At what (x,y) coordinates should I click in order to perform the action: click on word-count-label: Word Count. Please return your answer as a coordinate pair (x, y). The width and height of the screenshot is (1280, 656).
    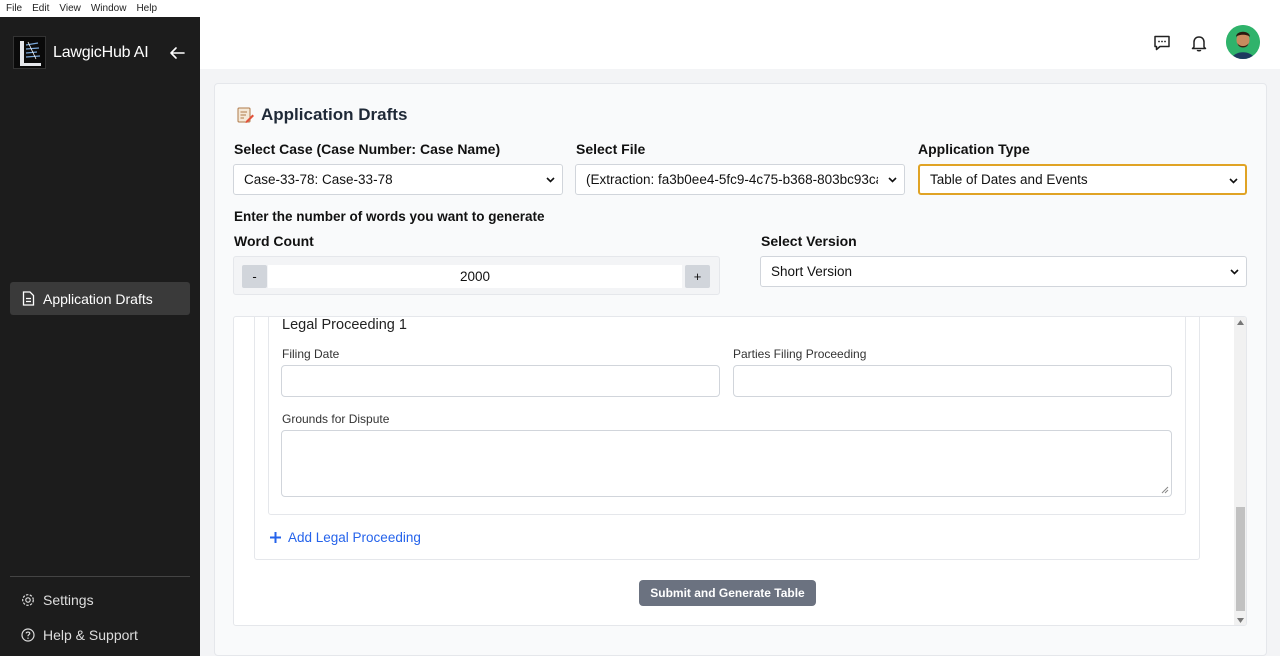
    Looking at the image, I should click on (274, 241).